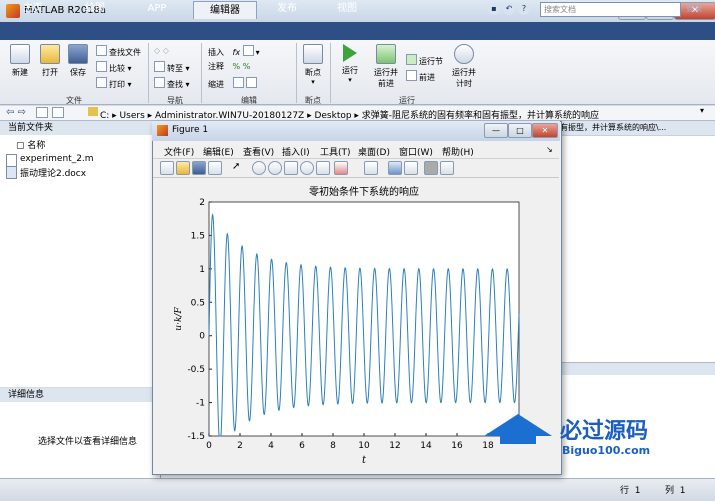 This screenshot has width=715, height=501. Describe the element at coordinates (177, 67) in the screenshot. I see `goto-button: 转至 ▾` at that location.